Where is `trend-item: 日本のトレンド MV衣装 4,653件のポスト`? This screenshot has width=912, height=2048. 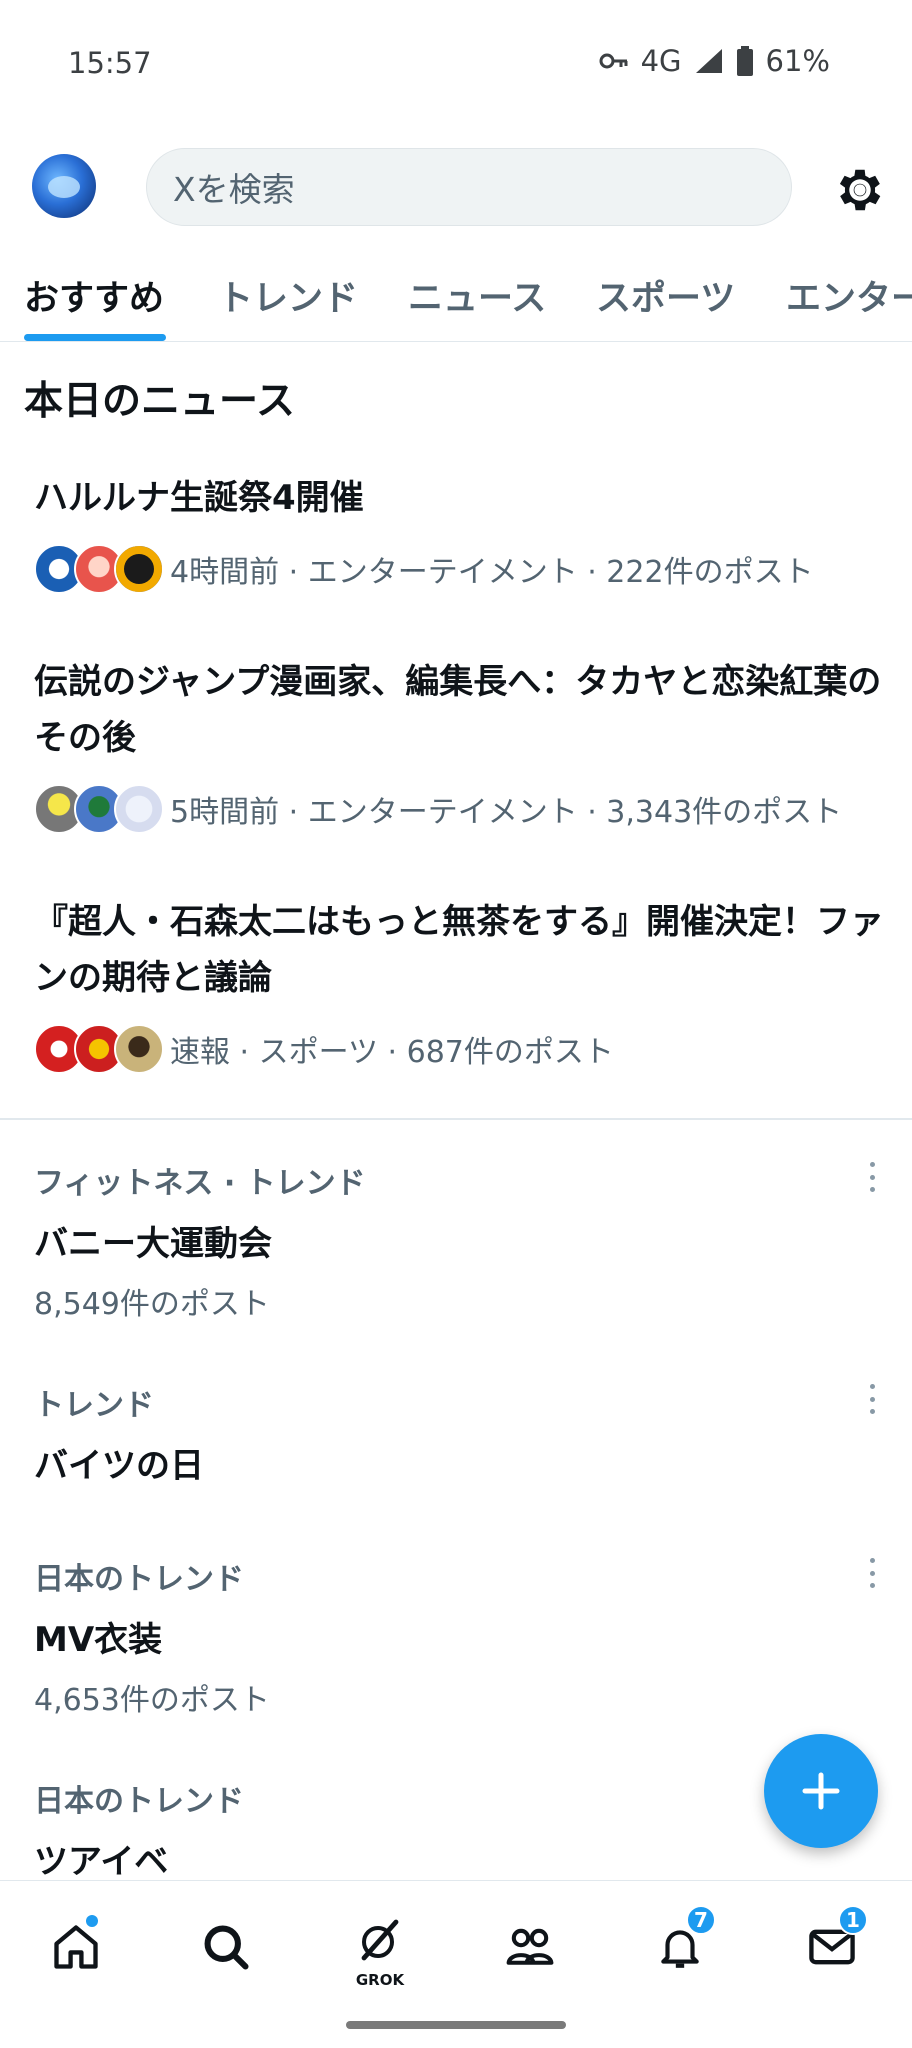 trend-item: 日本のトレンド MV衣装 4,653件のポスト is located at coordinates (459, 1636).